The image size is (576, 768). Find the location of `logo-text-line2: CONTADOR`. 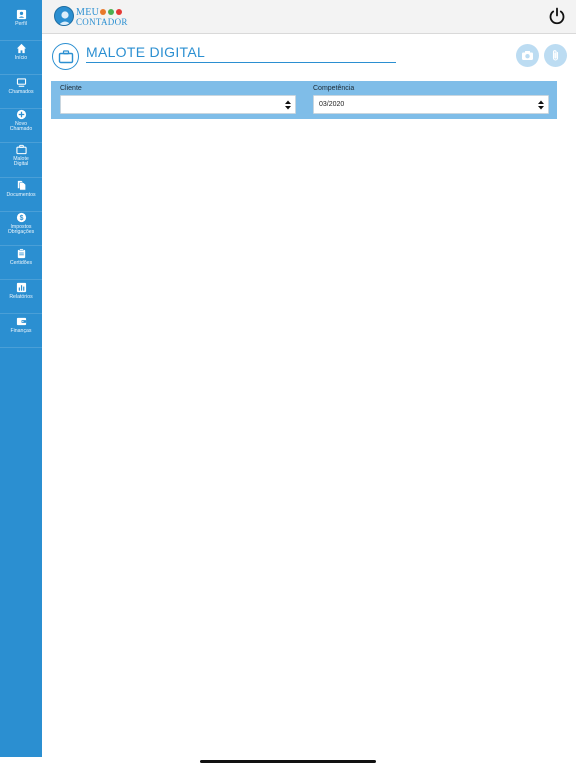

logo-text-line2: CONTADOR is located at coordinates (102, 22).